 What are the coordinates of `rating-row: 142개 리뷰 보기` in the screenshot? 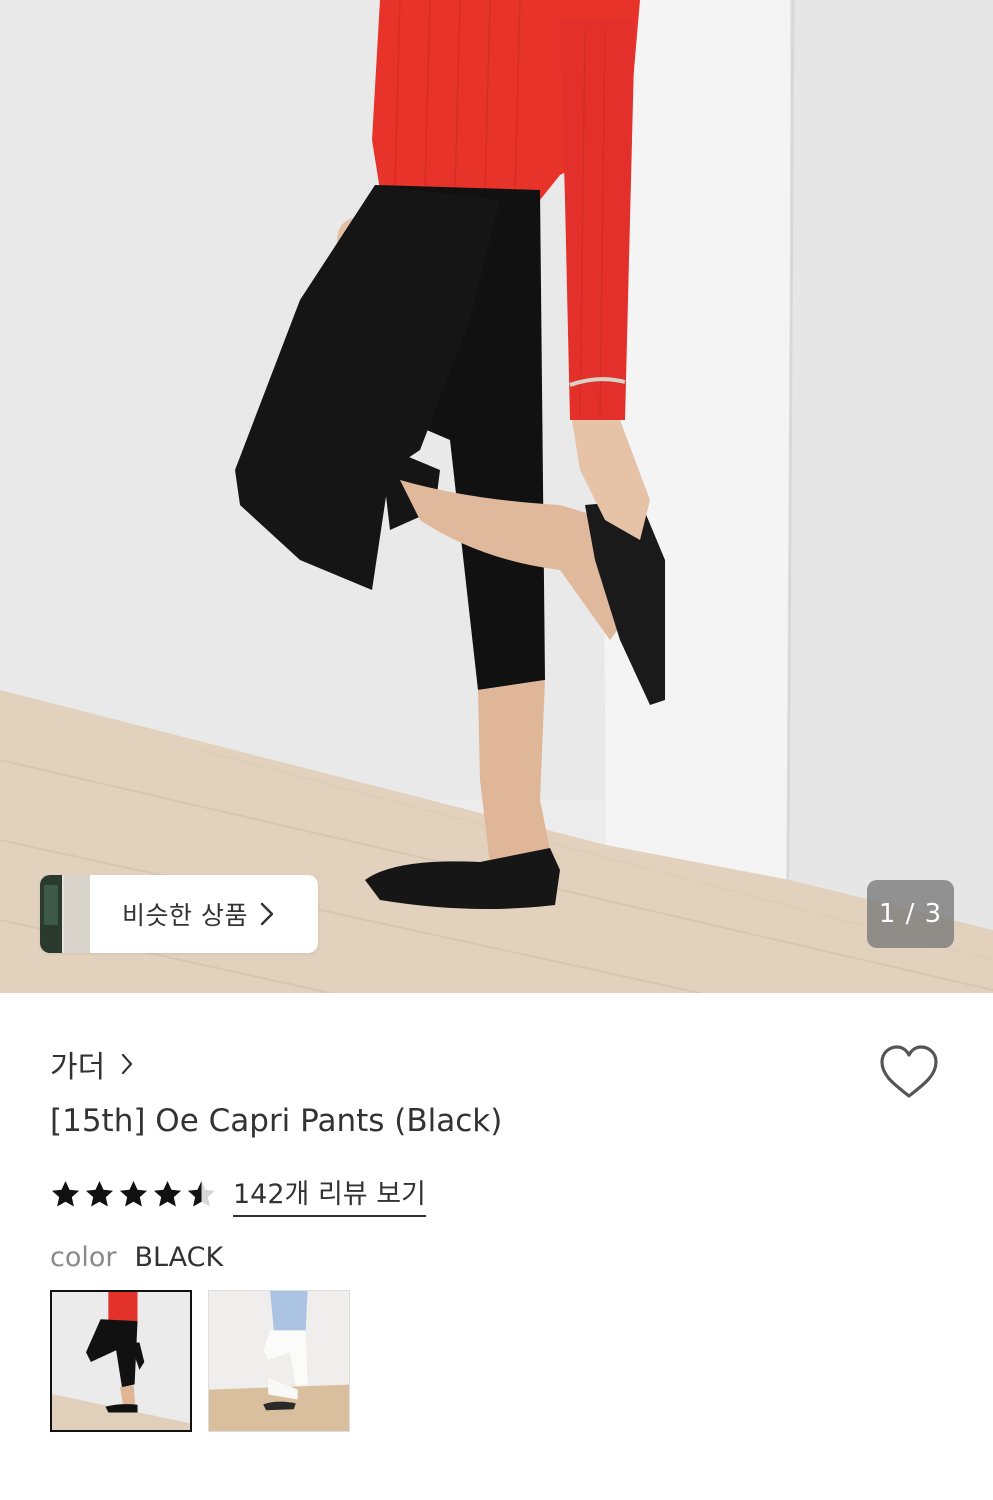 It's located at (238, 1194).